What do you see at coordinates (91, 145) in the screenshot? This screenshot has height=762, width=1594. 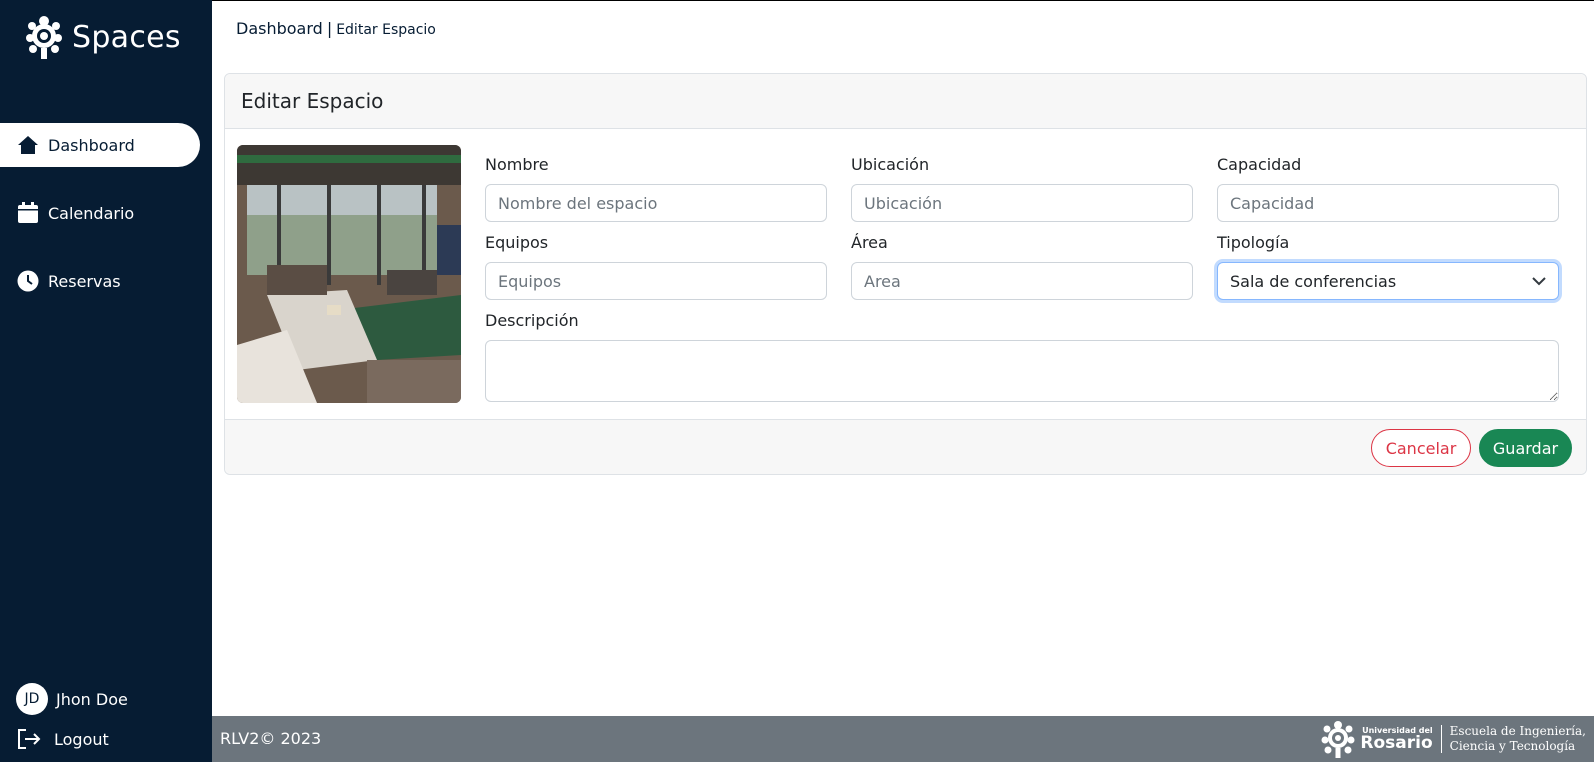 I see `sidebar-item-label: Dashboard` at bounding box center [91, 145].